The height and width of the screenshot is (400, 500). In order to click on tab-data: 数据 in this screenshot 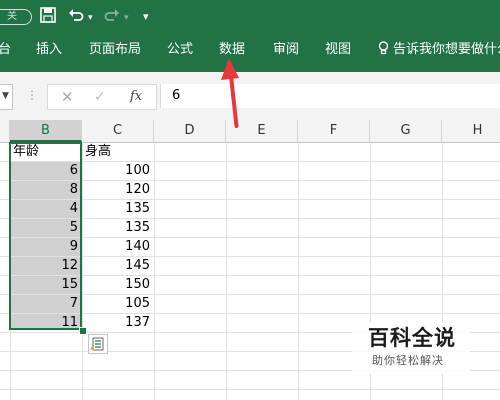, I will do `click(232, 50)`.